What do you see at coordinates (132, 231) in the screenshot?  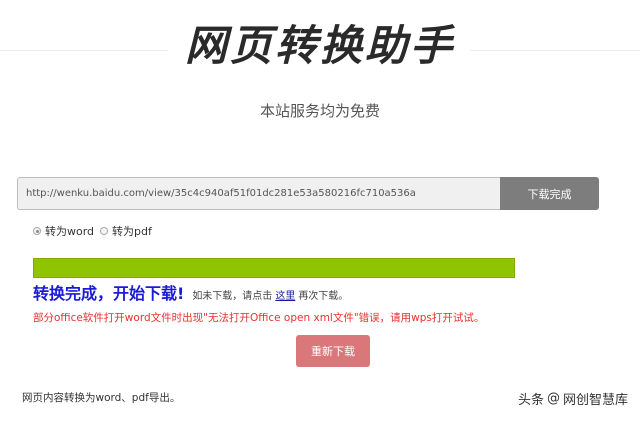 I see `format-option-pdf-label: 转为pdf` at bounding box center [132, 231].